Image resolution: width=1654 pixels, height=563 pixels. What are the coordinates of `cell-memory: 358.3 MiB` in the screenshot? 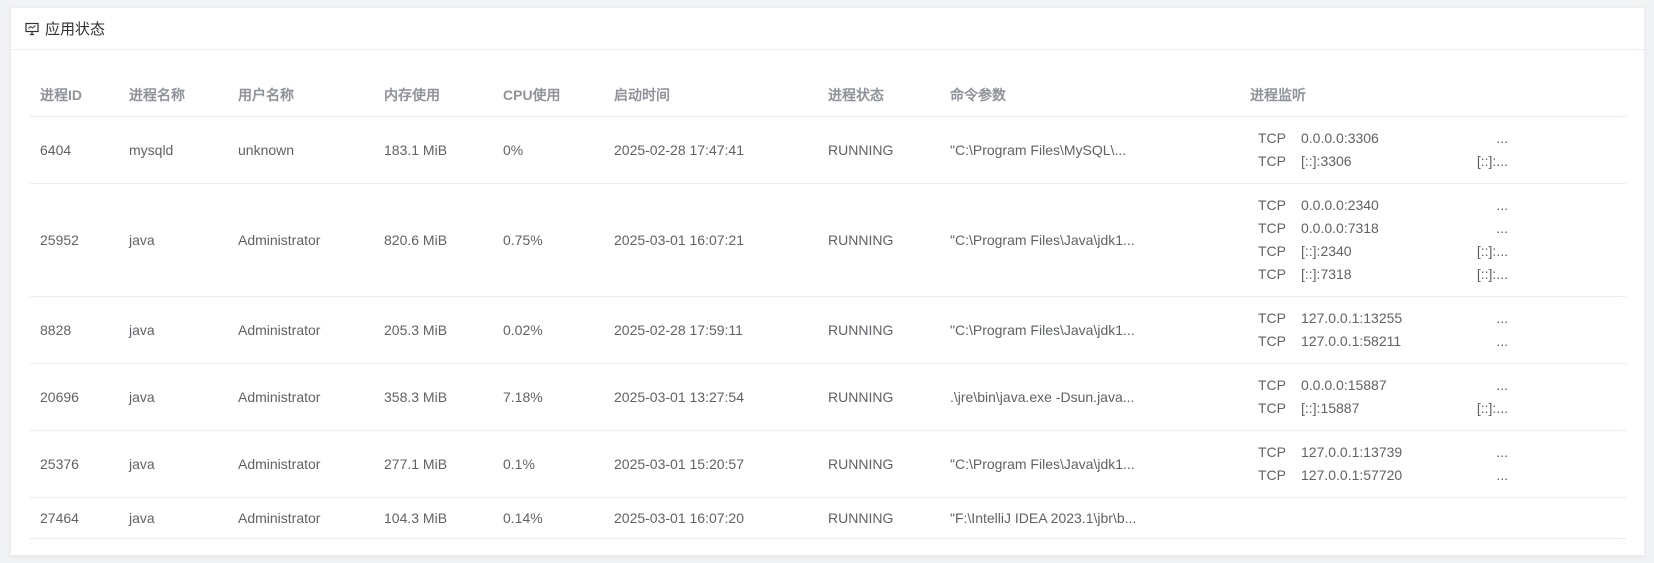 It's located at (433, 397).